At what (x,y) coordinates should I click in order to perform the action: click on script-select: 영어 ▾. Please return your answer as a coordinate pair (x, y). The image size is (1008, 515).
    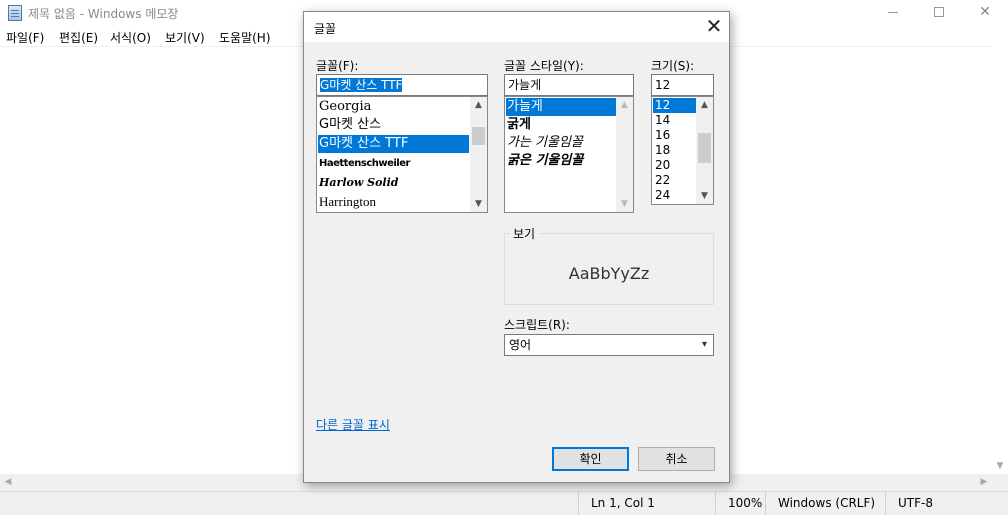
    Looking at the image, I should click on (609, 345).